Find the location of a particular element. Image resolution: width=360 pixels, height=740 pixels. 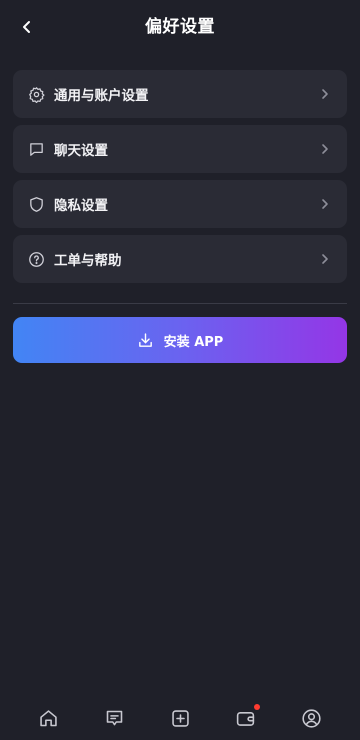

plus-square-icon is located at coordinates (180, 718).